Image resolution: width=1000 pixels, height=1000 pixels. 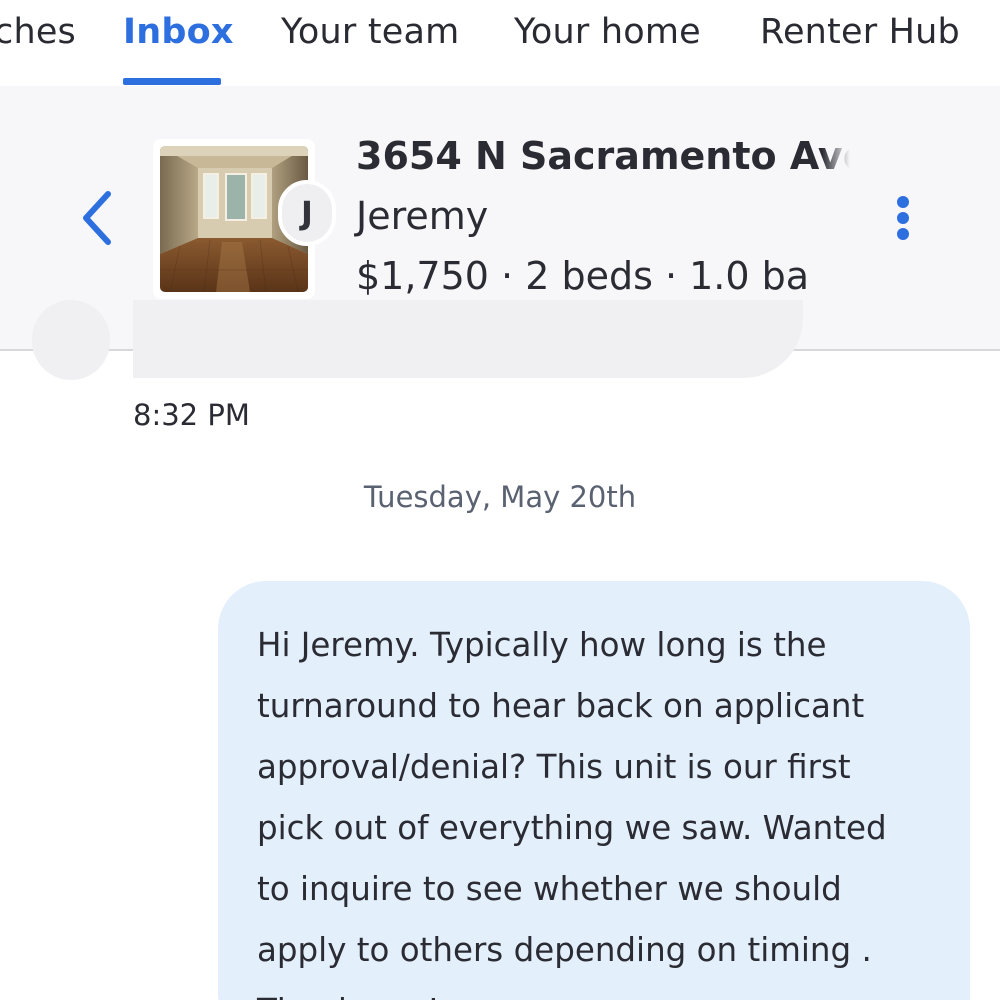 I want to click on tab-searches: ches, so click(x=38, y=32).